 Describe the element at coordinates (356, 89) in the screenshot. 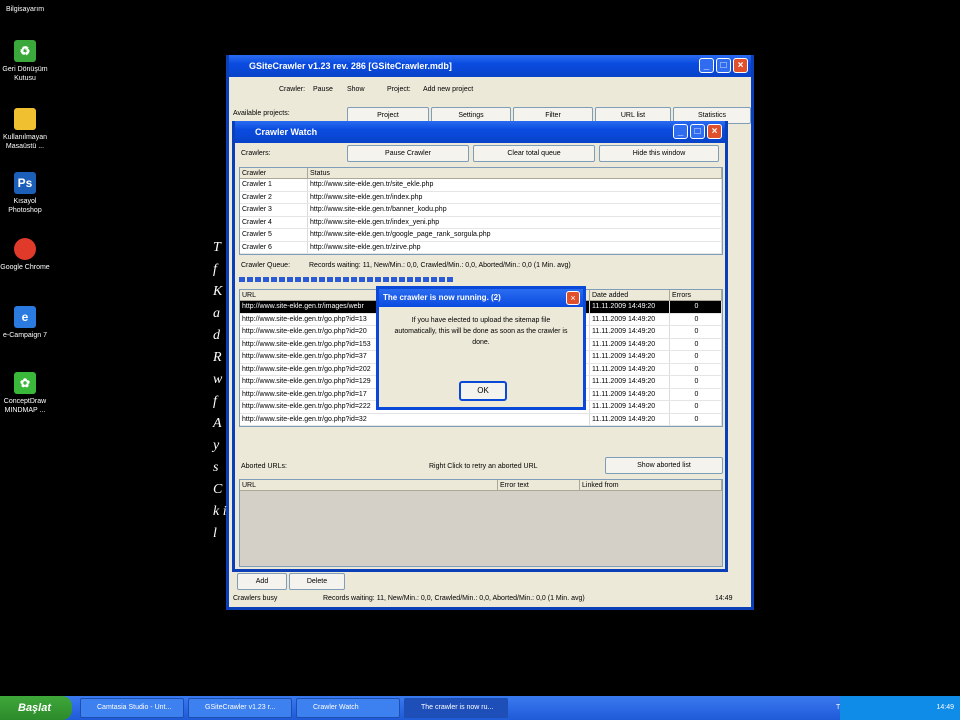

I see `toolbar-show-button: Show` at that location.